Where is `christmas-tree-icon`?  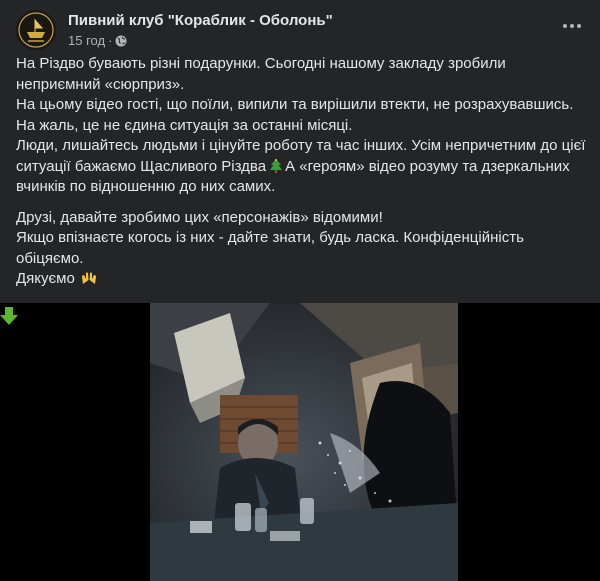
christmas-tree-icon is located at coordinates (276, 165).